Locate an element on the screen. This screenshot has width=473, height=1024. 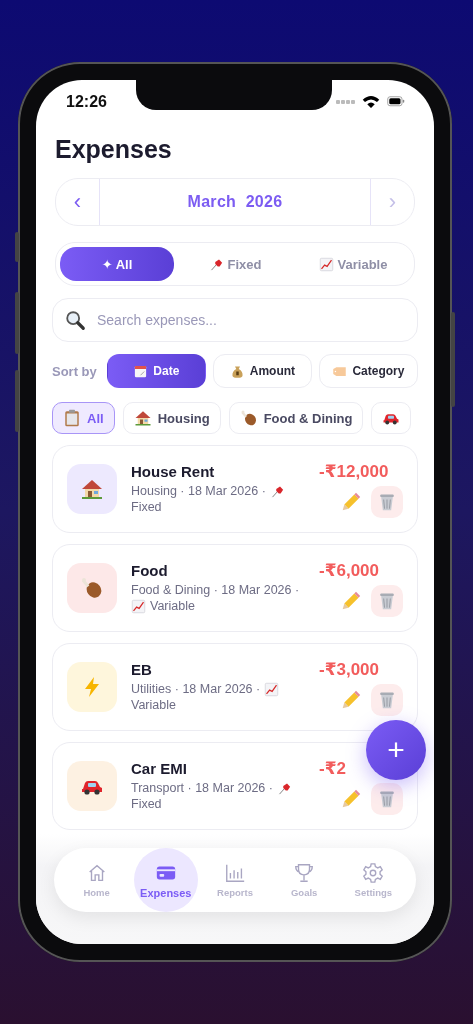
filter-chip: Housing is located at coordinates (171, 418).